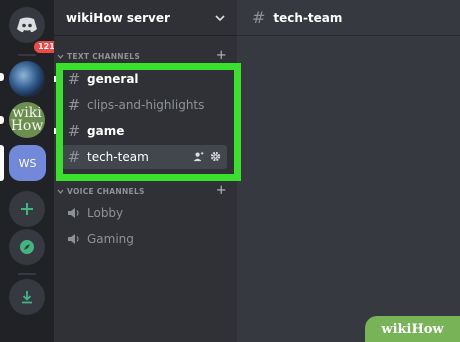 Image resolution: width=460 pixels, height=342 pixels. Describe the element at coordinates (140, 131) in the screenshot. I see `channel-game: # game` at that location.